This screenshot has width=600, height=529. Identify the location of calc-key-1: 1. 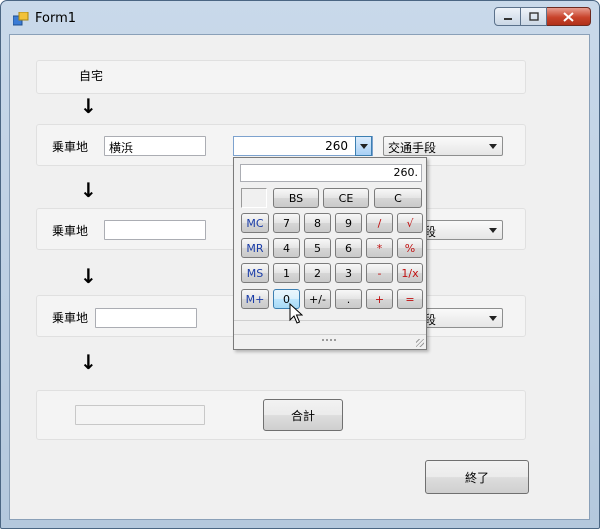
(286, 273).